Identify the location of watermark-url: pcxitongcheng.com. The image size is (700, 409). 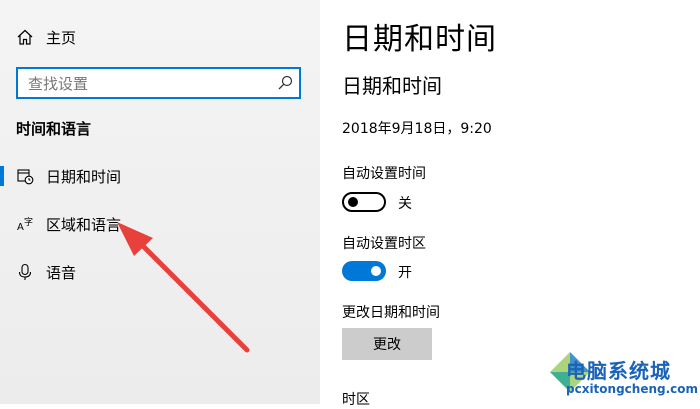
(632, 389).